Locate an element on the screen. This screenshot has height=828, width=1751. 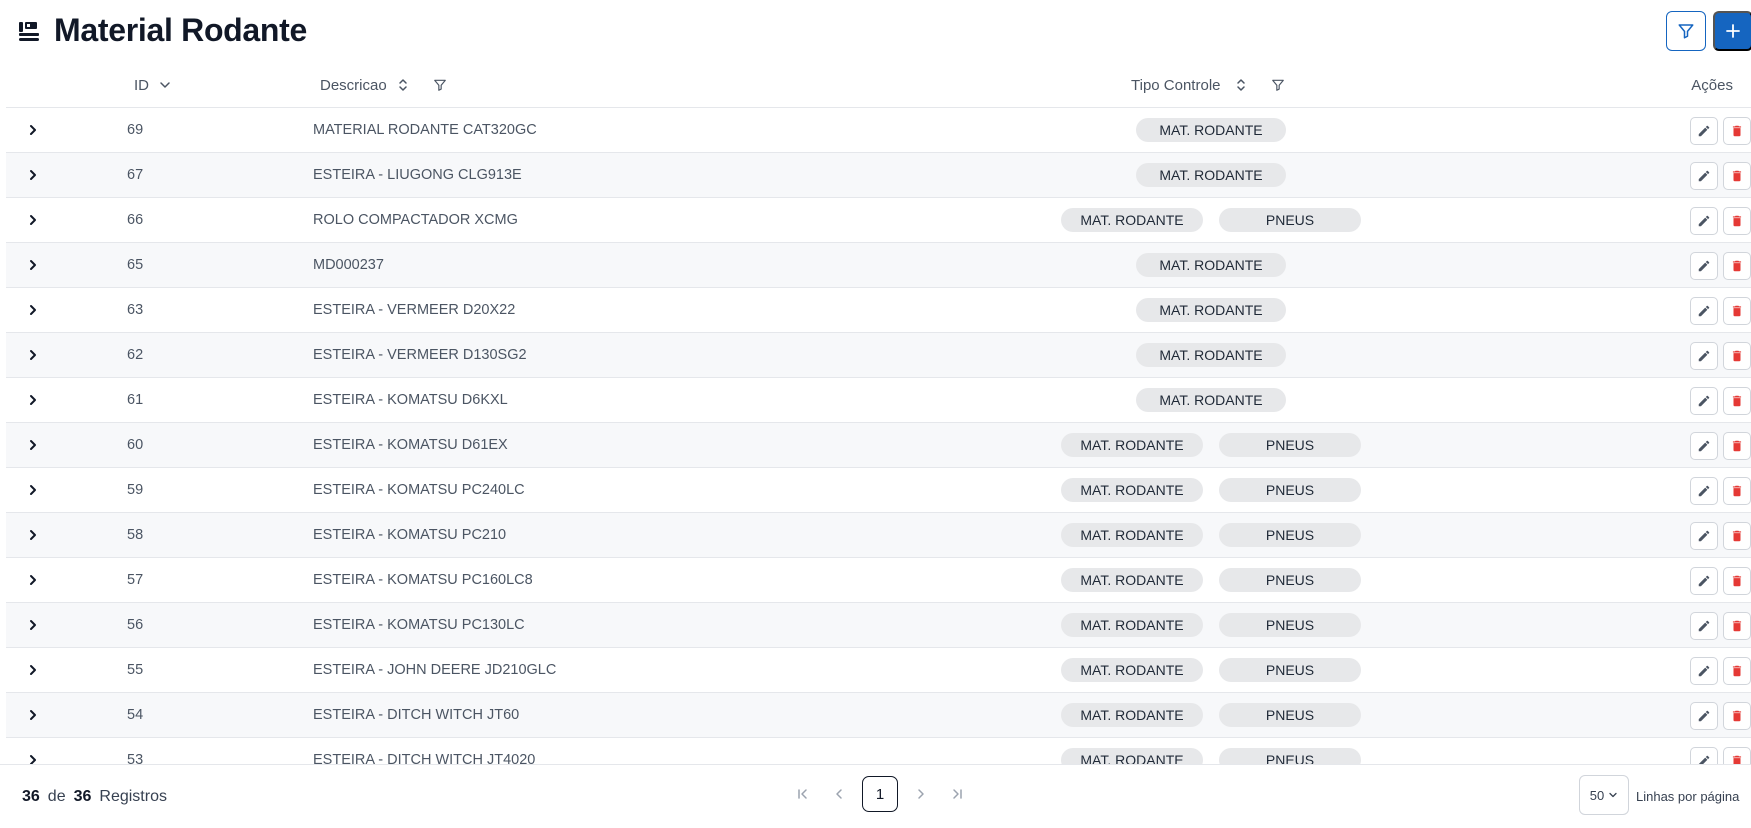
current-page-button: 1 is located at coordinates (880, 794).